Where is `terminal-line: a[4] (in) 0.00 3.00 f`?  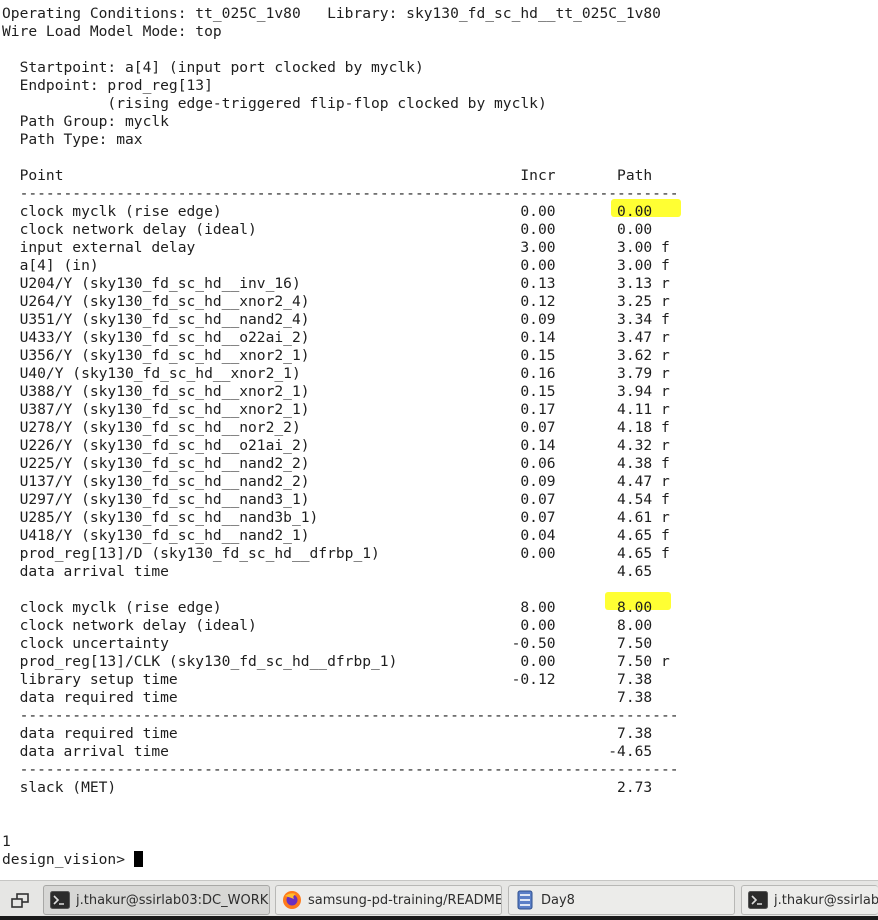 terminal-line: a[4] (in) 0.00 3.00 f is located at coordinates (336, 265).